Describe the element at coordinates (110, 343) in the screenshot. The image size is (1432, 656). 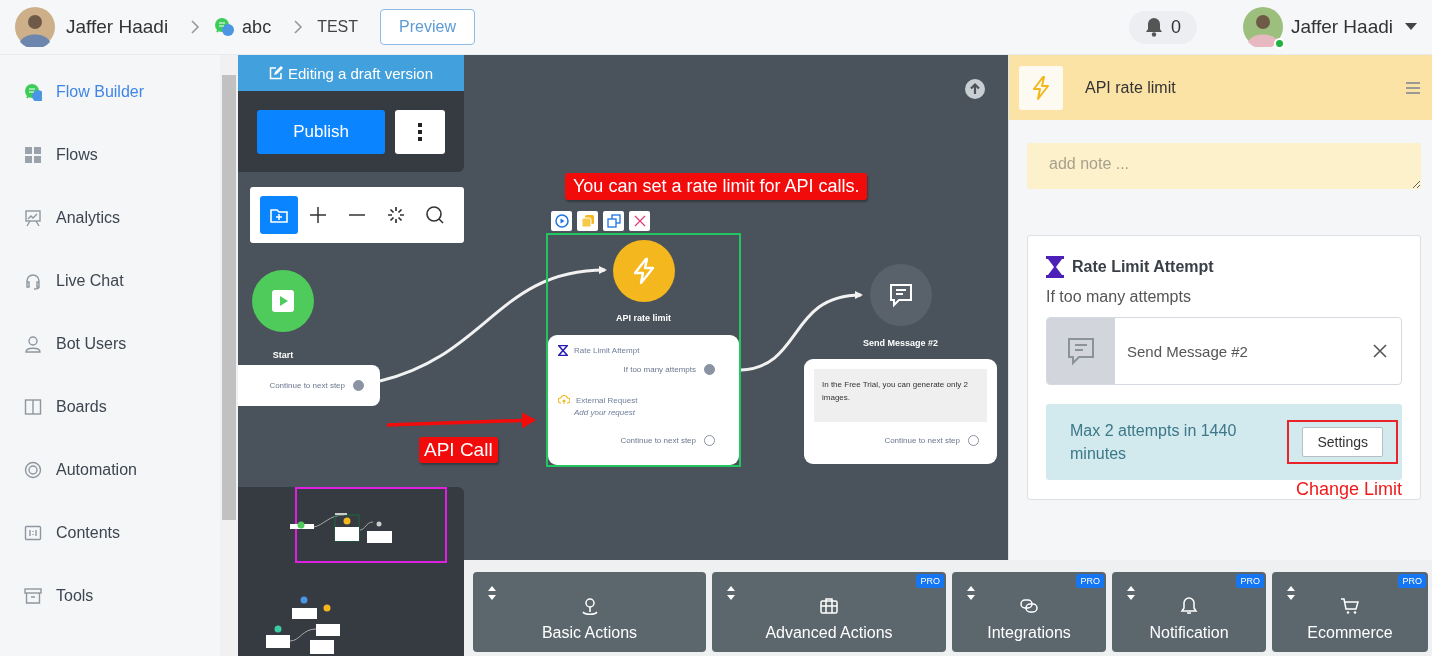
I see `sidebar-item: Bot Users` at that location.